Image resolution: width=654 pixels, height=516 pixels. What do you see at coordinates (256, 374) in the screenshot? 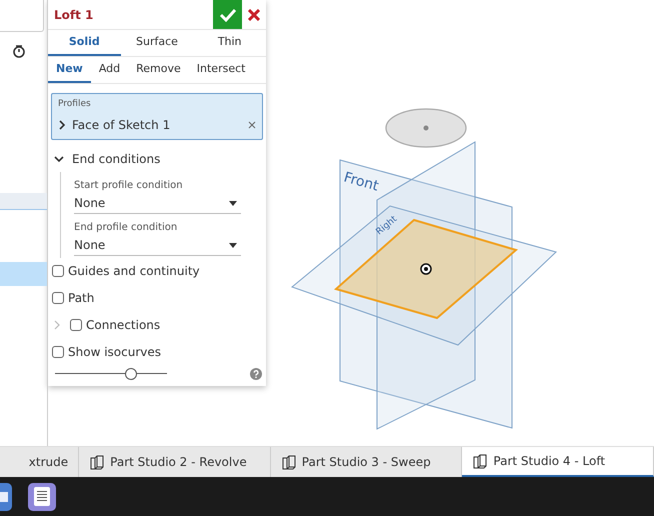
I see `help-icon` at bounding box center [256, 374].